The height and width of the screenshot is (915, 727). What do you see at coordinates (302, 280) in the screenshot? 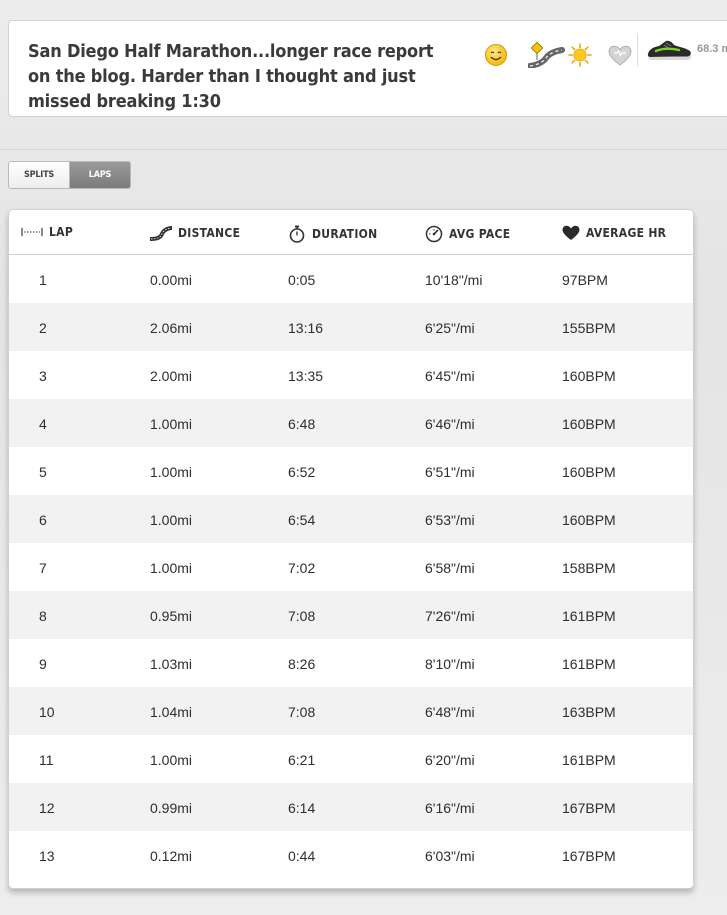
I see `lap-duration: 0:05` at bounding box center [302, 280].